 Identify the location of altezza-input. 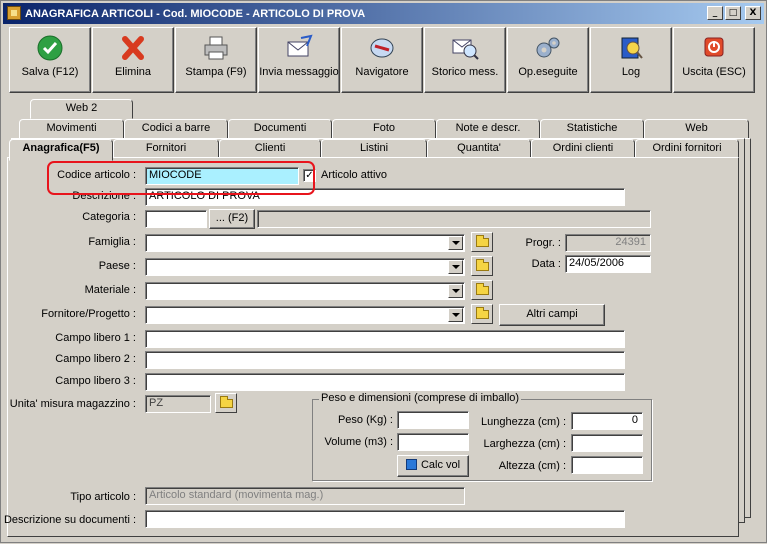
(607, 465).